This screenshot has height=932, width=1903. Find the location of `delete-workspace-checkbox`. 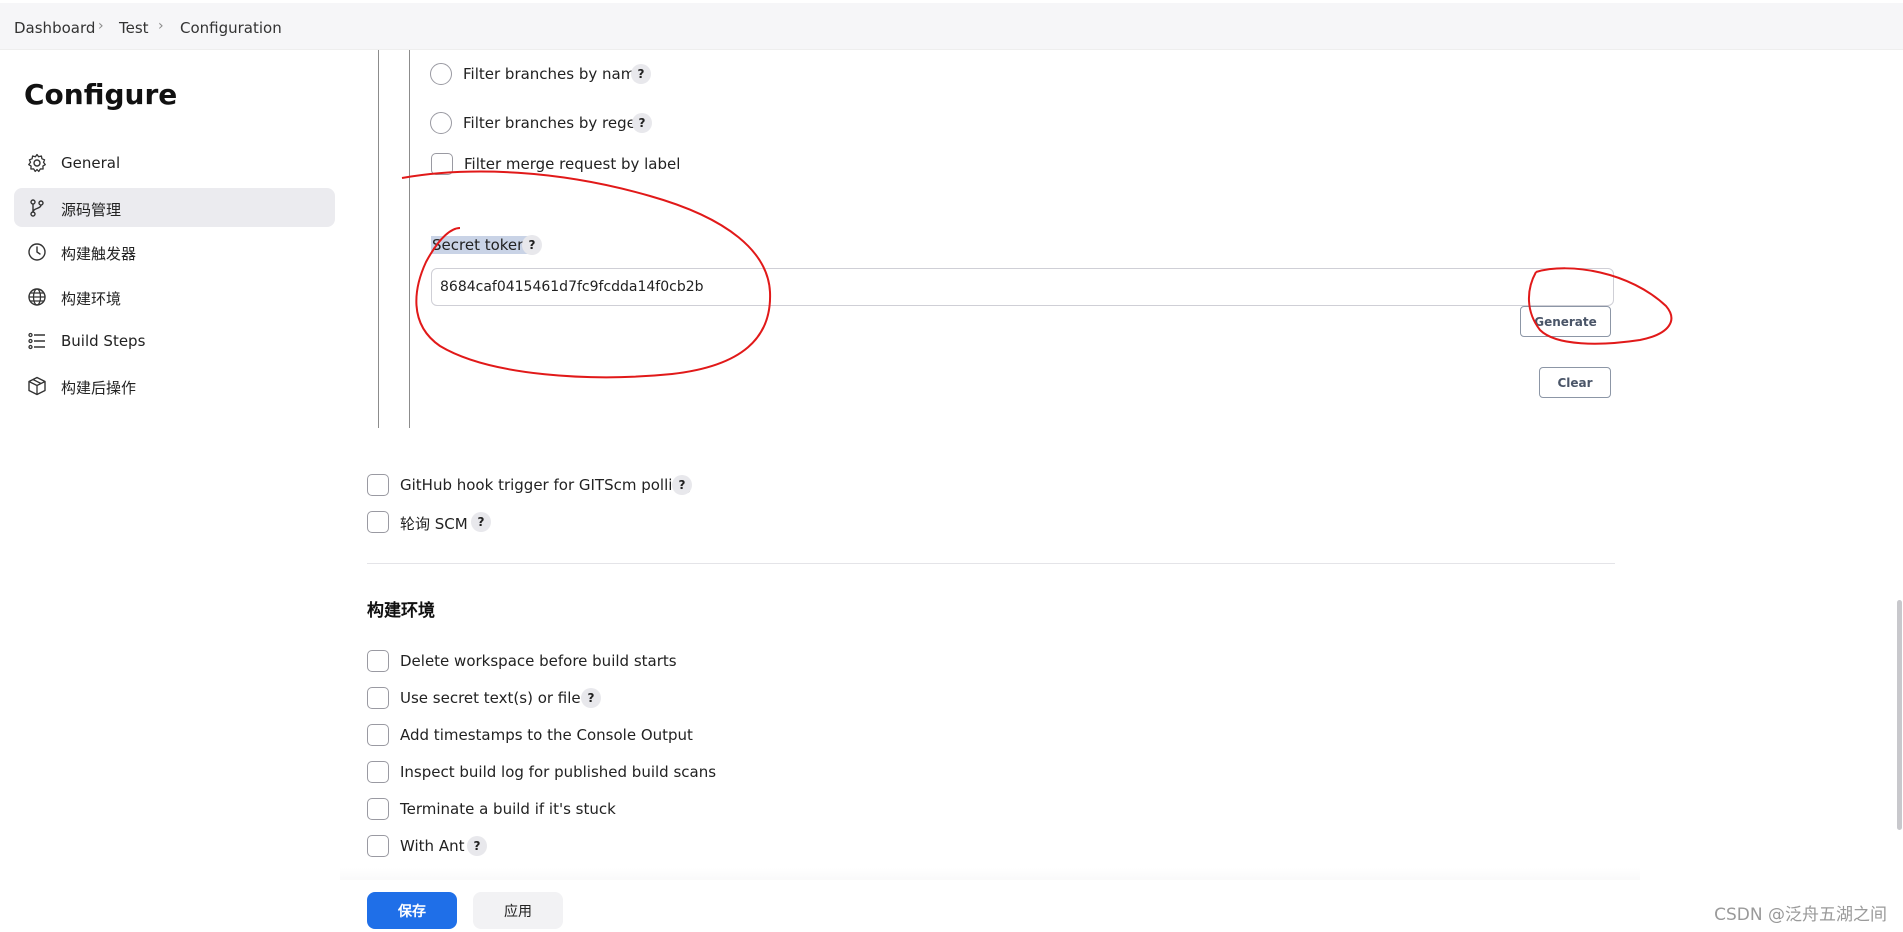

delete-workspace-checkbox is located at coordinates (378, 661).